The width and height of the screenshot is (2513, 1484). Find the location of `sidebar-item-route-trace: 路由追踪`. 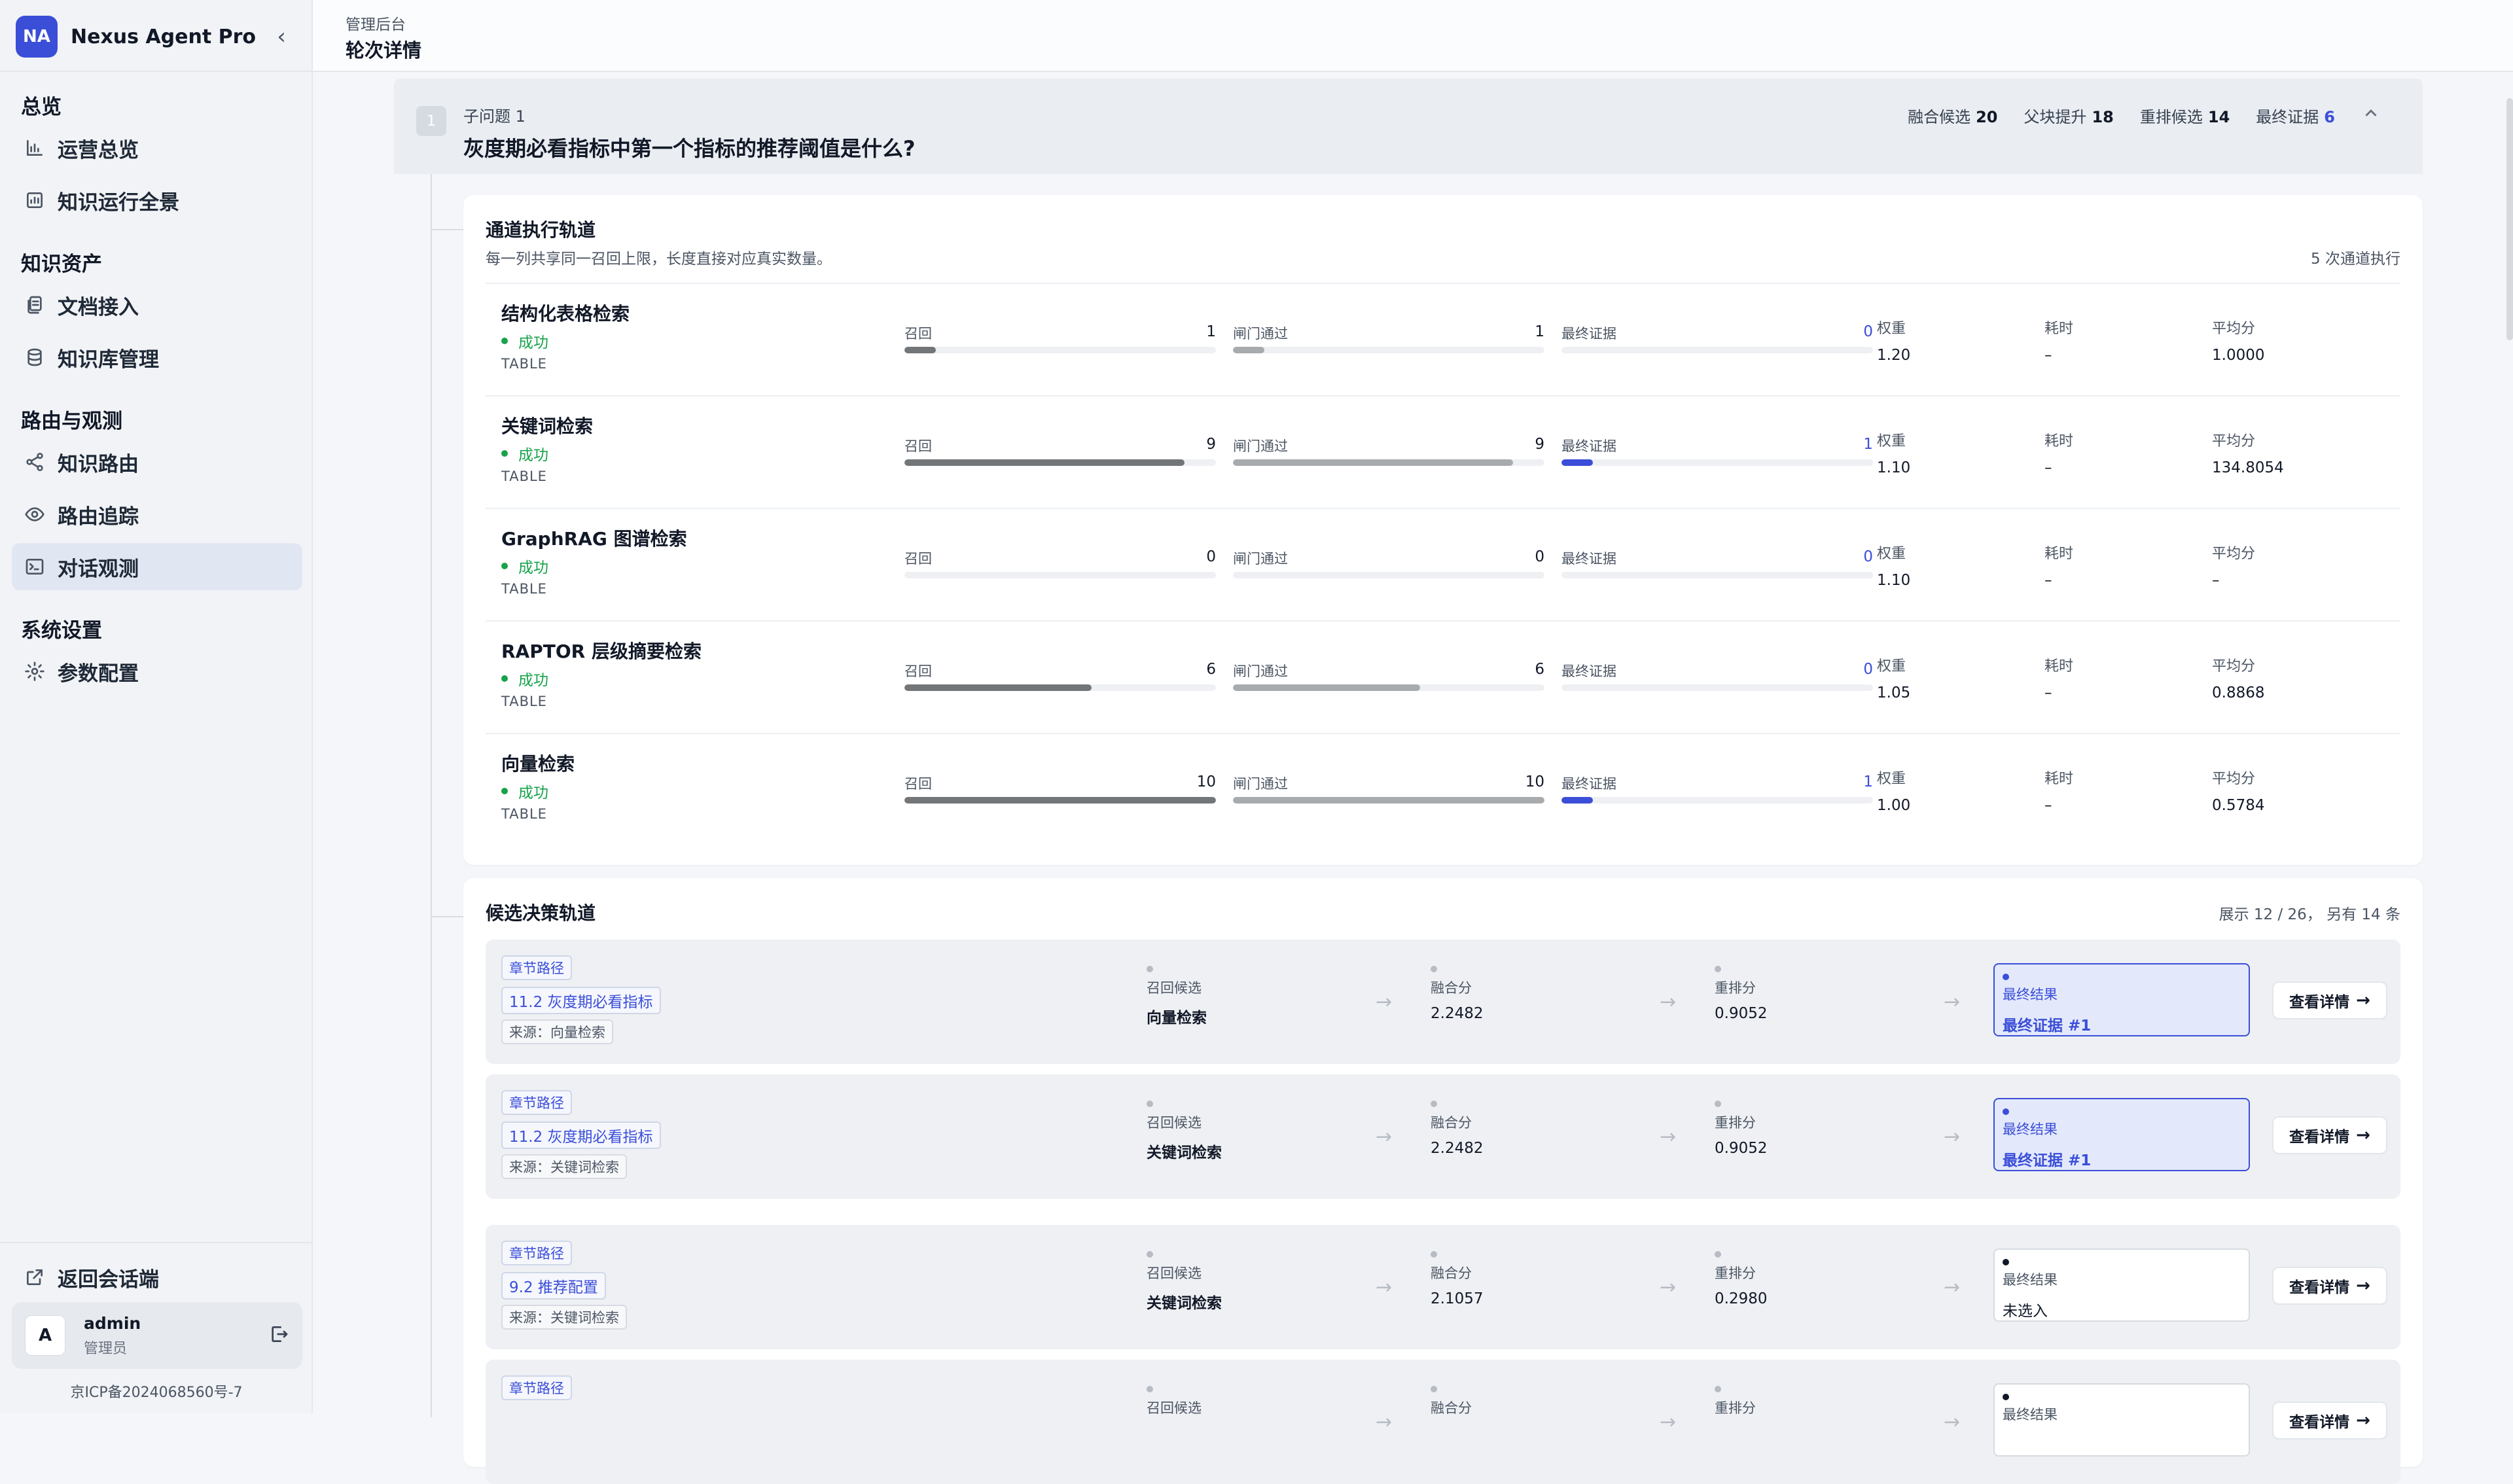

sidebar-item-route-trace: 路由追踪 is located at coordinates (157, 514).